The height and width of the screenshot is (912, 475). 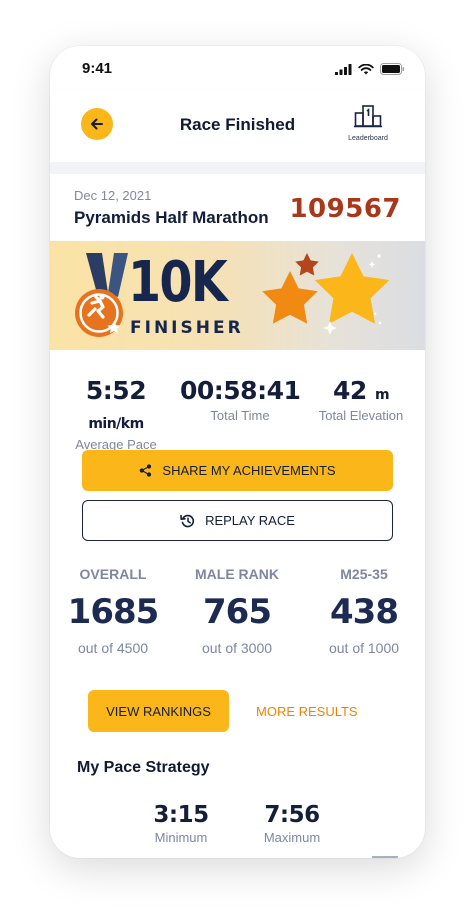 What do you see at coordinates (364, 648) in the screenshot?
I see `ranking-out-of: out of 1000` at bounding box center [364, 648].